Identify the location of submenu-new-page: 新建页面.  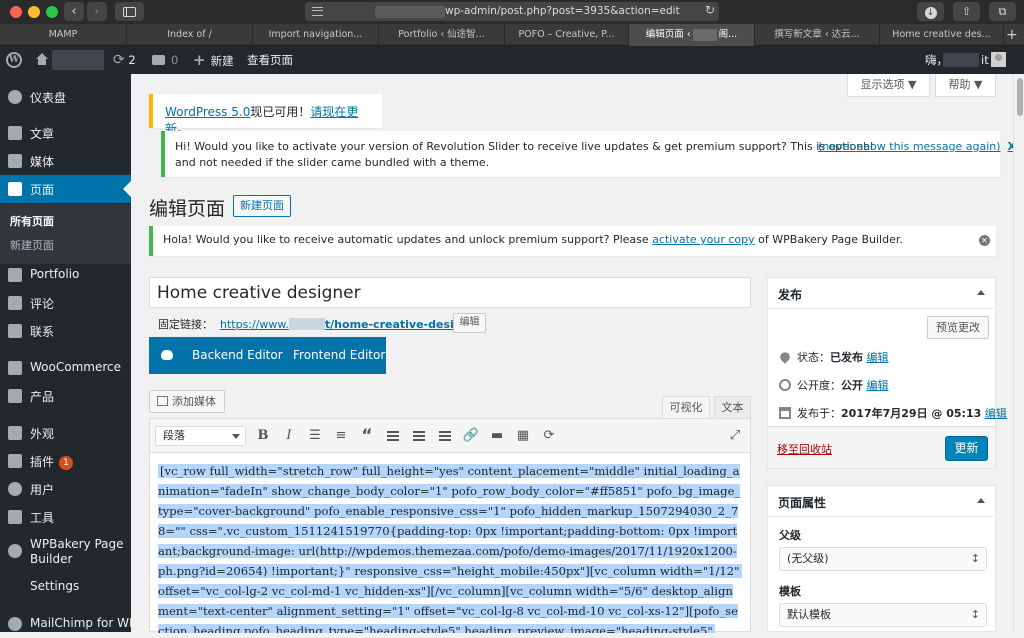
(32, 245).